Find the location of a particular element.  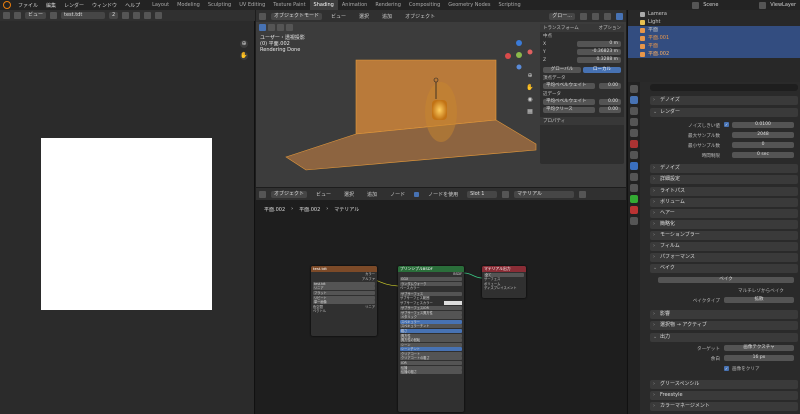

out-bsdf-socket: BSDF is located at coordinates (431, 274).